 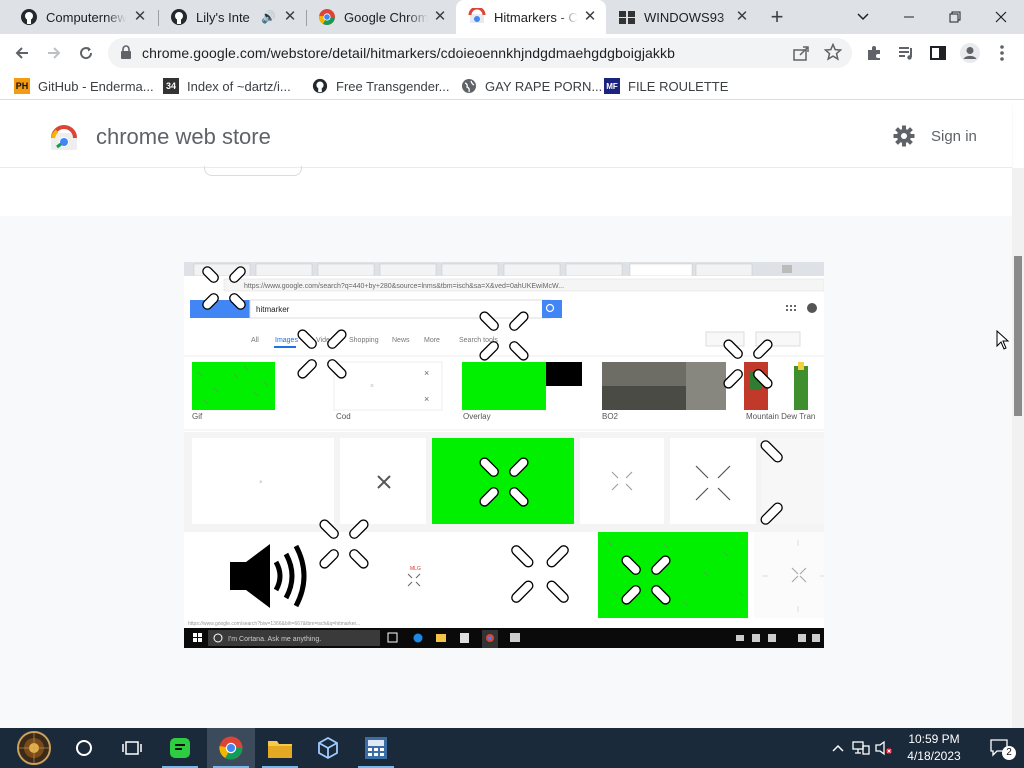 I want to click on arrow-left-icon, so click(x=21, y=53).